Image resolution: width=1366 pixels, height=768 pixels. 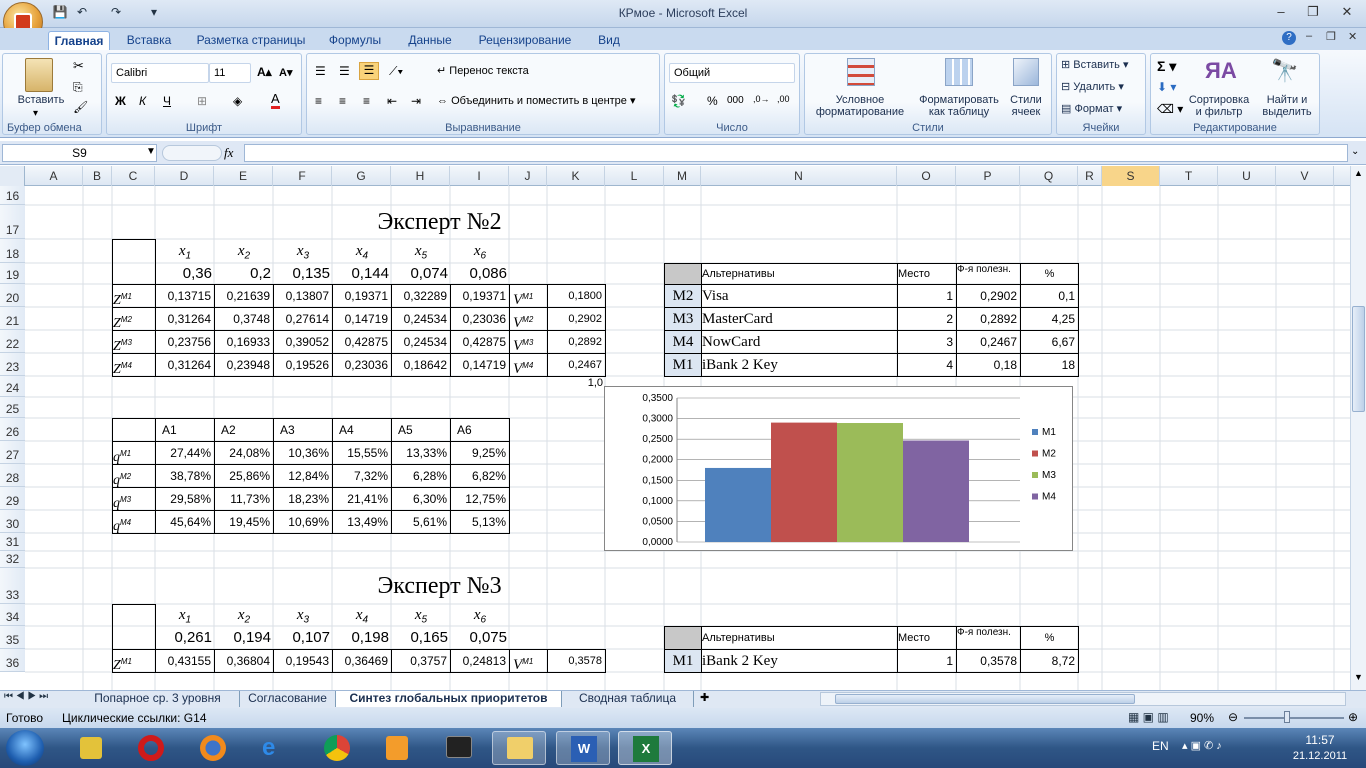 I want to click on column-header-e: E, so click(x=243, y=176).